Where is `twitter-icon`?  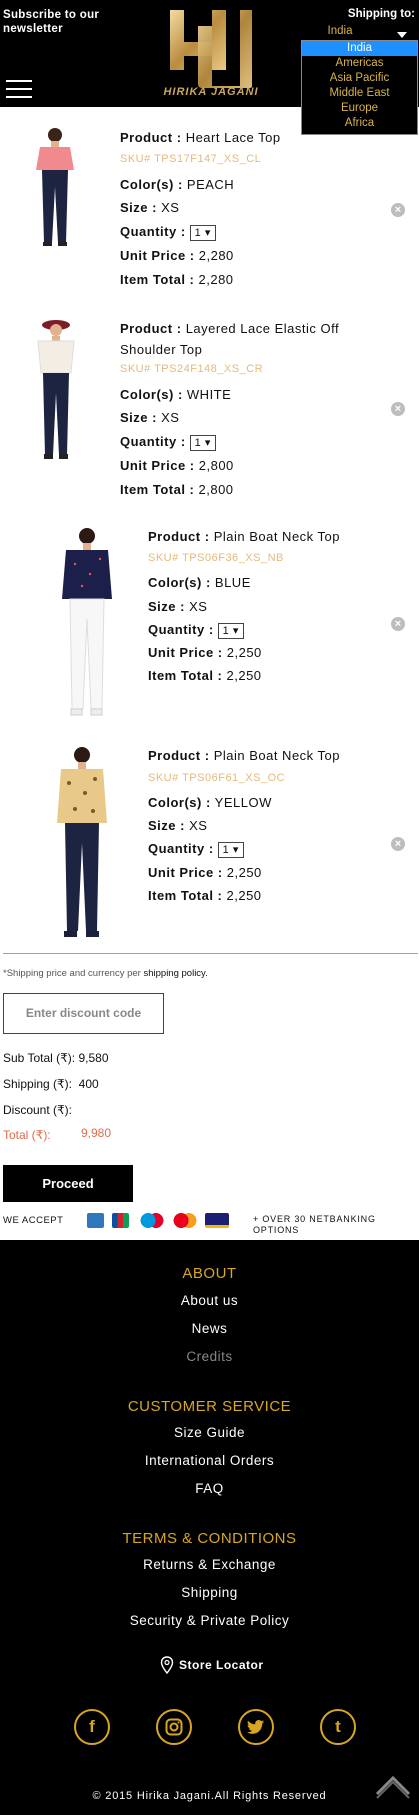
twitter-icon is located at coordinates (256, 1727).